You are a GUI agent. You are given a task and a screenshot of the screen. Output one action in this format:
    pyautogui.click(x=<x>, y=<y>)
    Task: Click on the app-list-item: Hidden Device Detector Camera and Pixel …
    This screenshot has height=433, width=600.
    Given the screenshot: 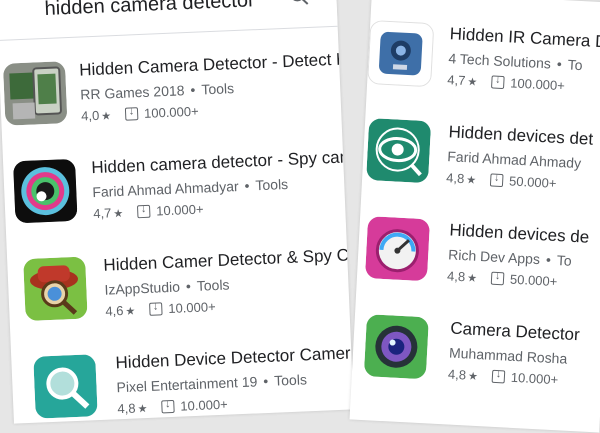 What is the action you would take?
    pyautogui.click(x=182, y=383)
    